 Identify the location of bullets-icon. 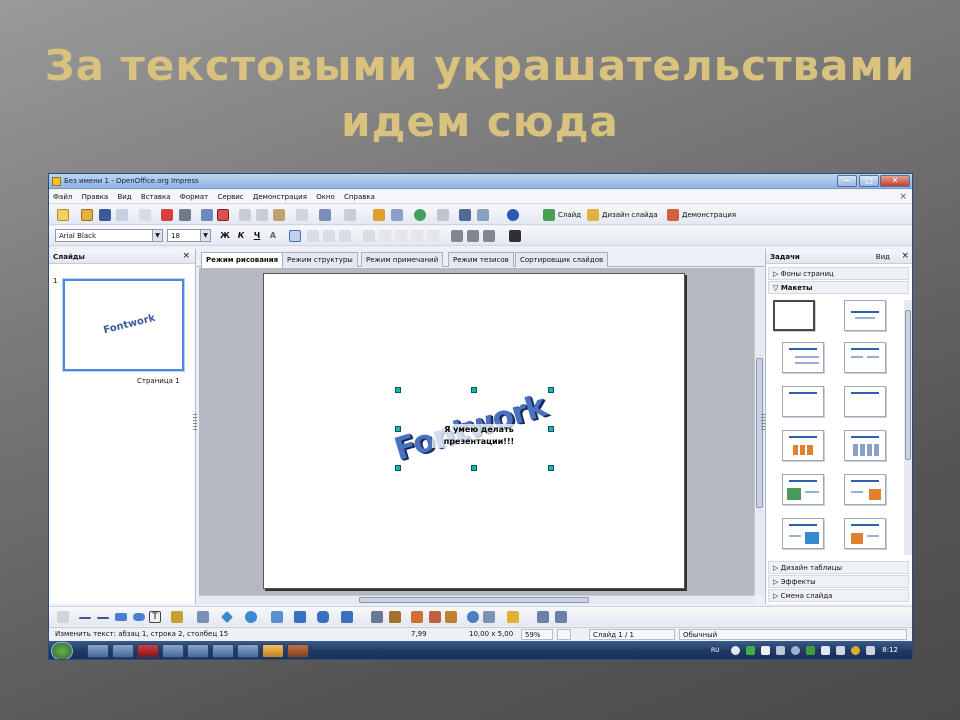
(369, 236).